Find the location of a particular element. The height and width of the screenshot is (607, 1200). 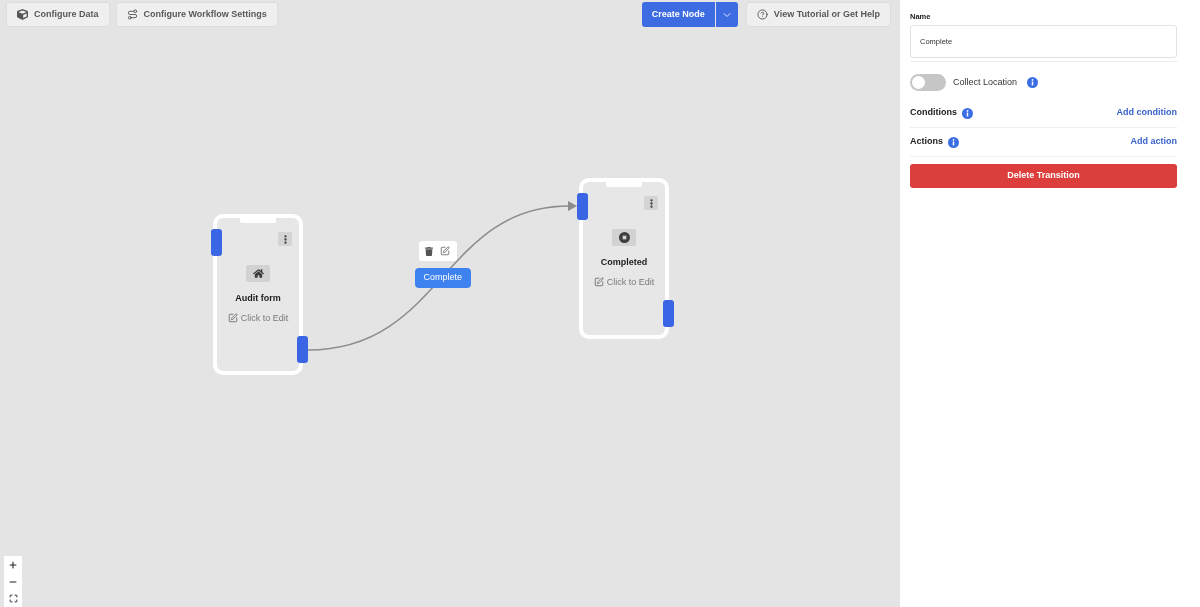

stop-icon is located at coordinates (624, 237).